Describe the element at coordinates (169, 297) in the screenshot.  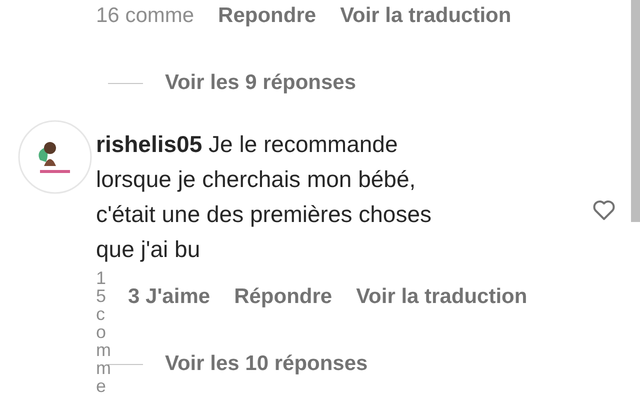
I see `likes-count: 3 J'aime` at that location.